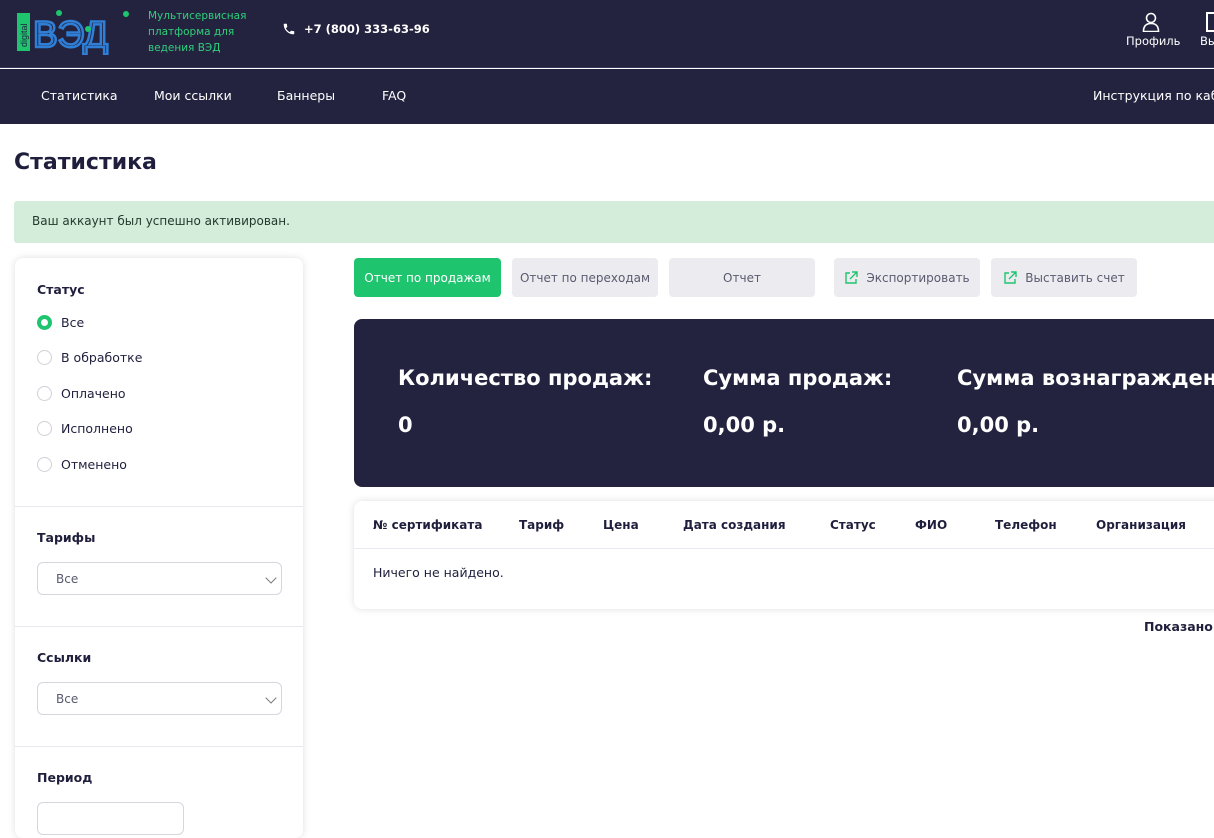 The image size is (1214, 838). What do you see at coordinates (394, 95) in the screenshot?
I see `nav-item-faq: FAQ` at bounding box center [394, 95].